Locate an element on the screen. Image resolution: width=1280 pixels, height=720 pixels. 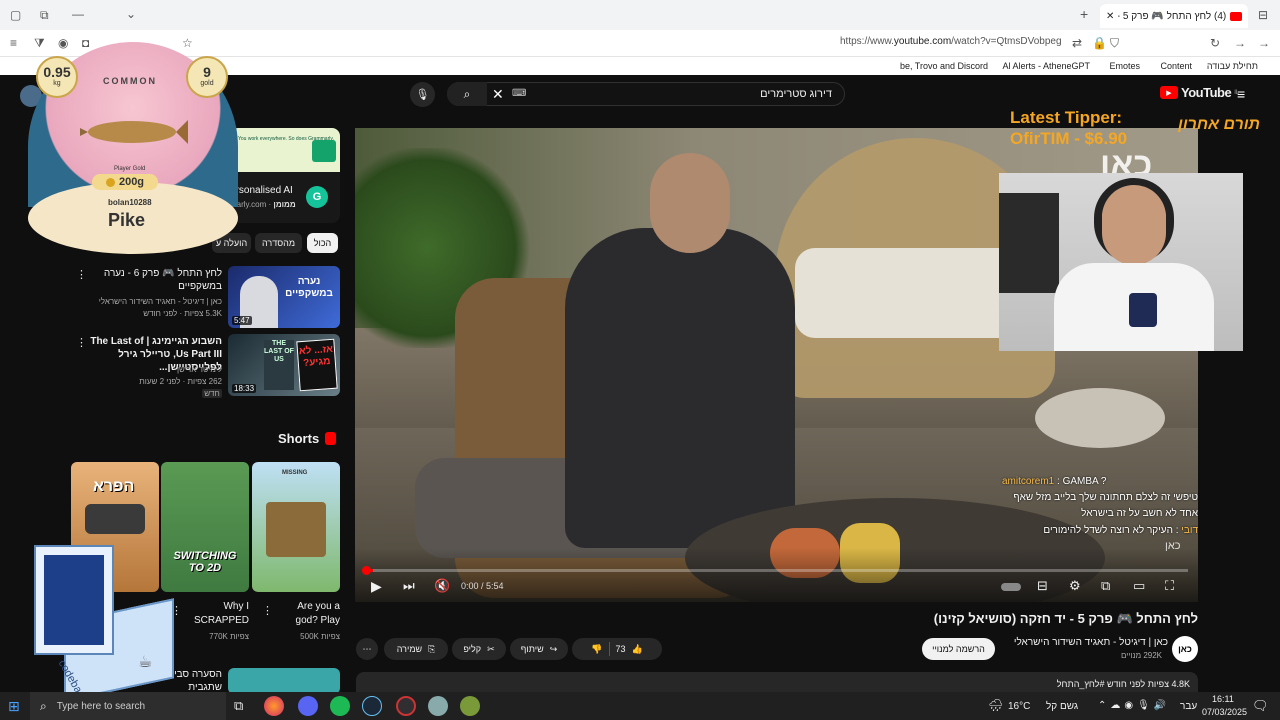
share-button: ↪ שיתוף is located at coordinates (539, 649).